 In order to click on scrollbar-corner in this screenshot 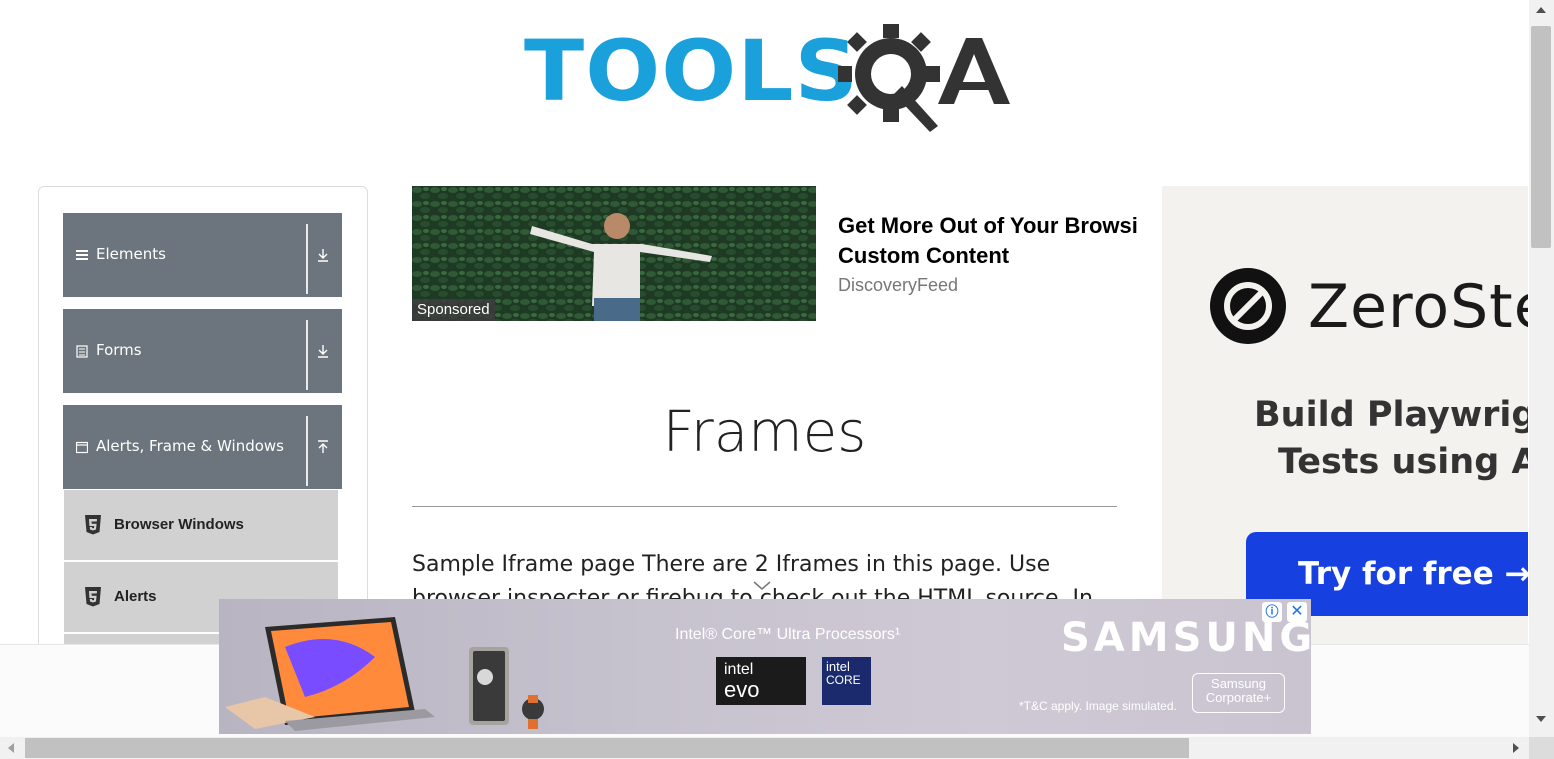, I will do `click(1541, 748)`.